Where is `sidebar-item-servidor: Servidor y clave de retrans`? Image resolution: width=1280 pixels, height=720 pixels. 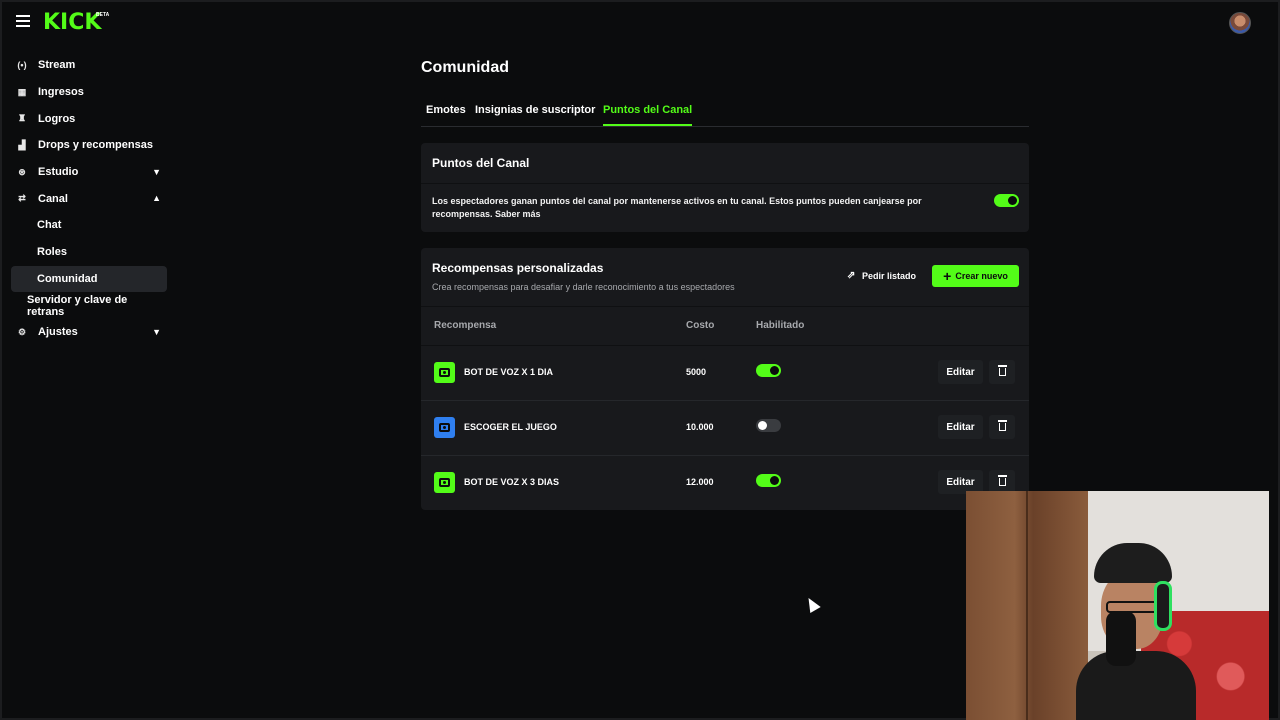 sidebar-item-servidor: Servidor y clave de retrans is located at coordinates (89, 305).